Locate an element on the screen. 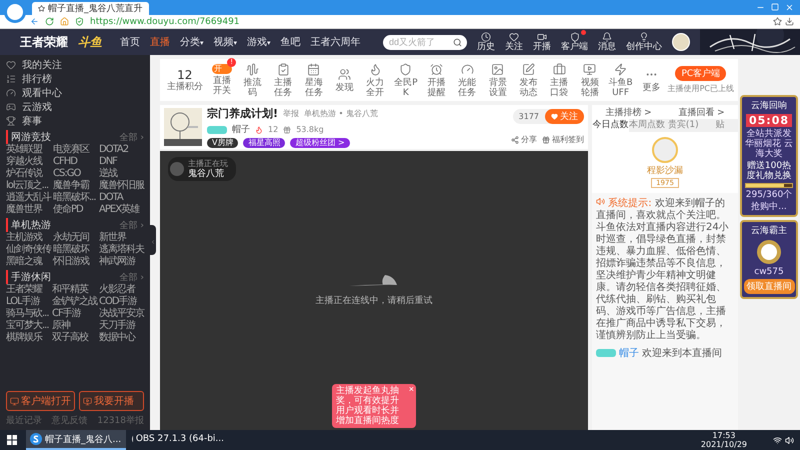 This screenshot has height=450, width=800. close-button: × is located at coordinates (411, 389).